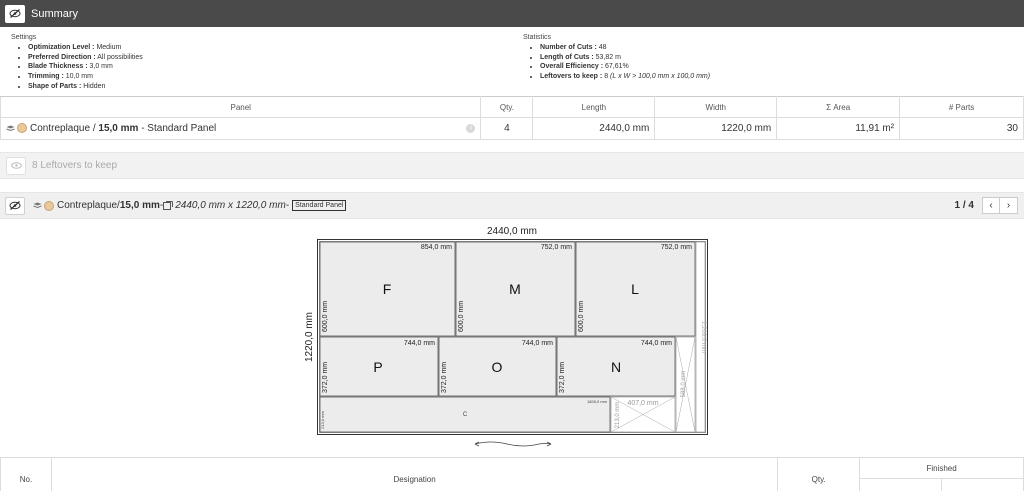 The image size is (1024, 491). Describe the element at coordinates (1009, 205) in the screenshot. I see `next-panel-button: ›` at that location.